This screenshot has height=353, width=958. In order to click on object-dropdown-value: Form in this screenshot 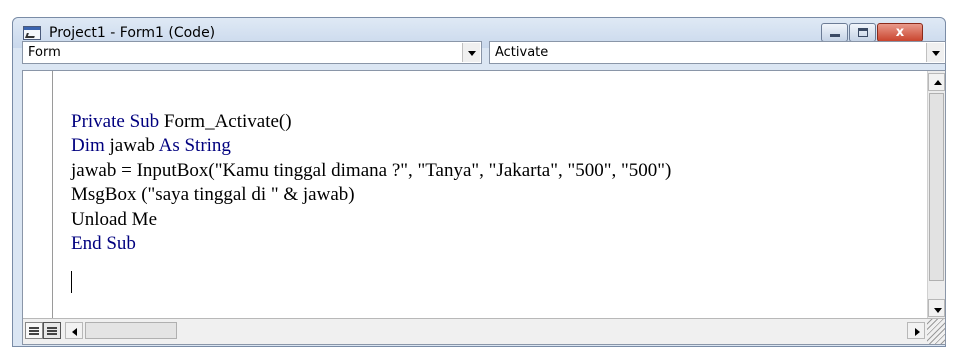, I will do `click(44, 52)`.